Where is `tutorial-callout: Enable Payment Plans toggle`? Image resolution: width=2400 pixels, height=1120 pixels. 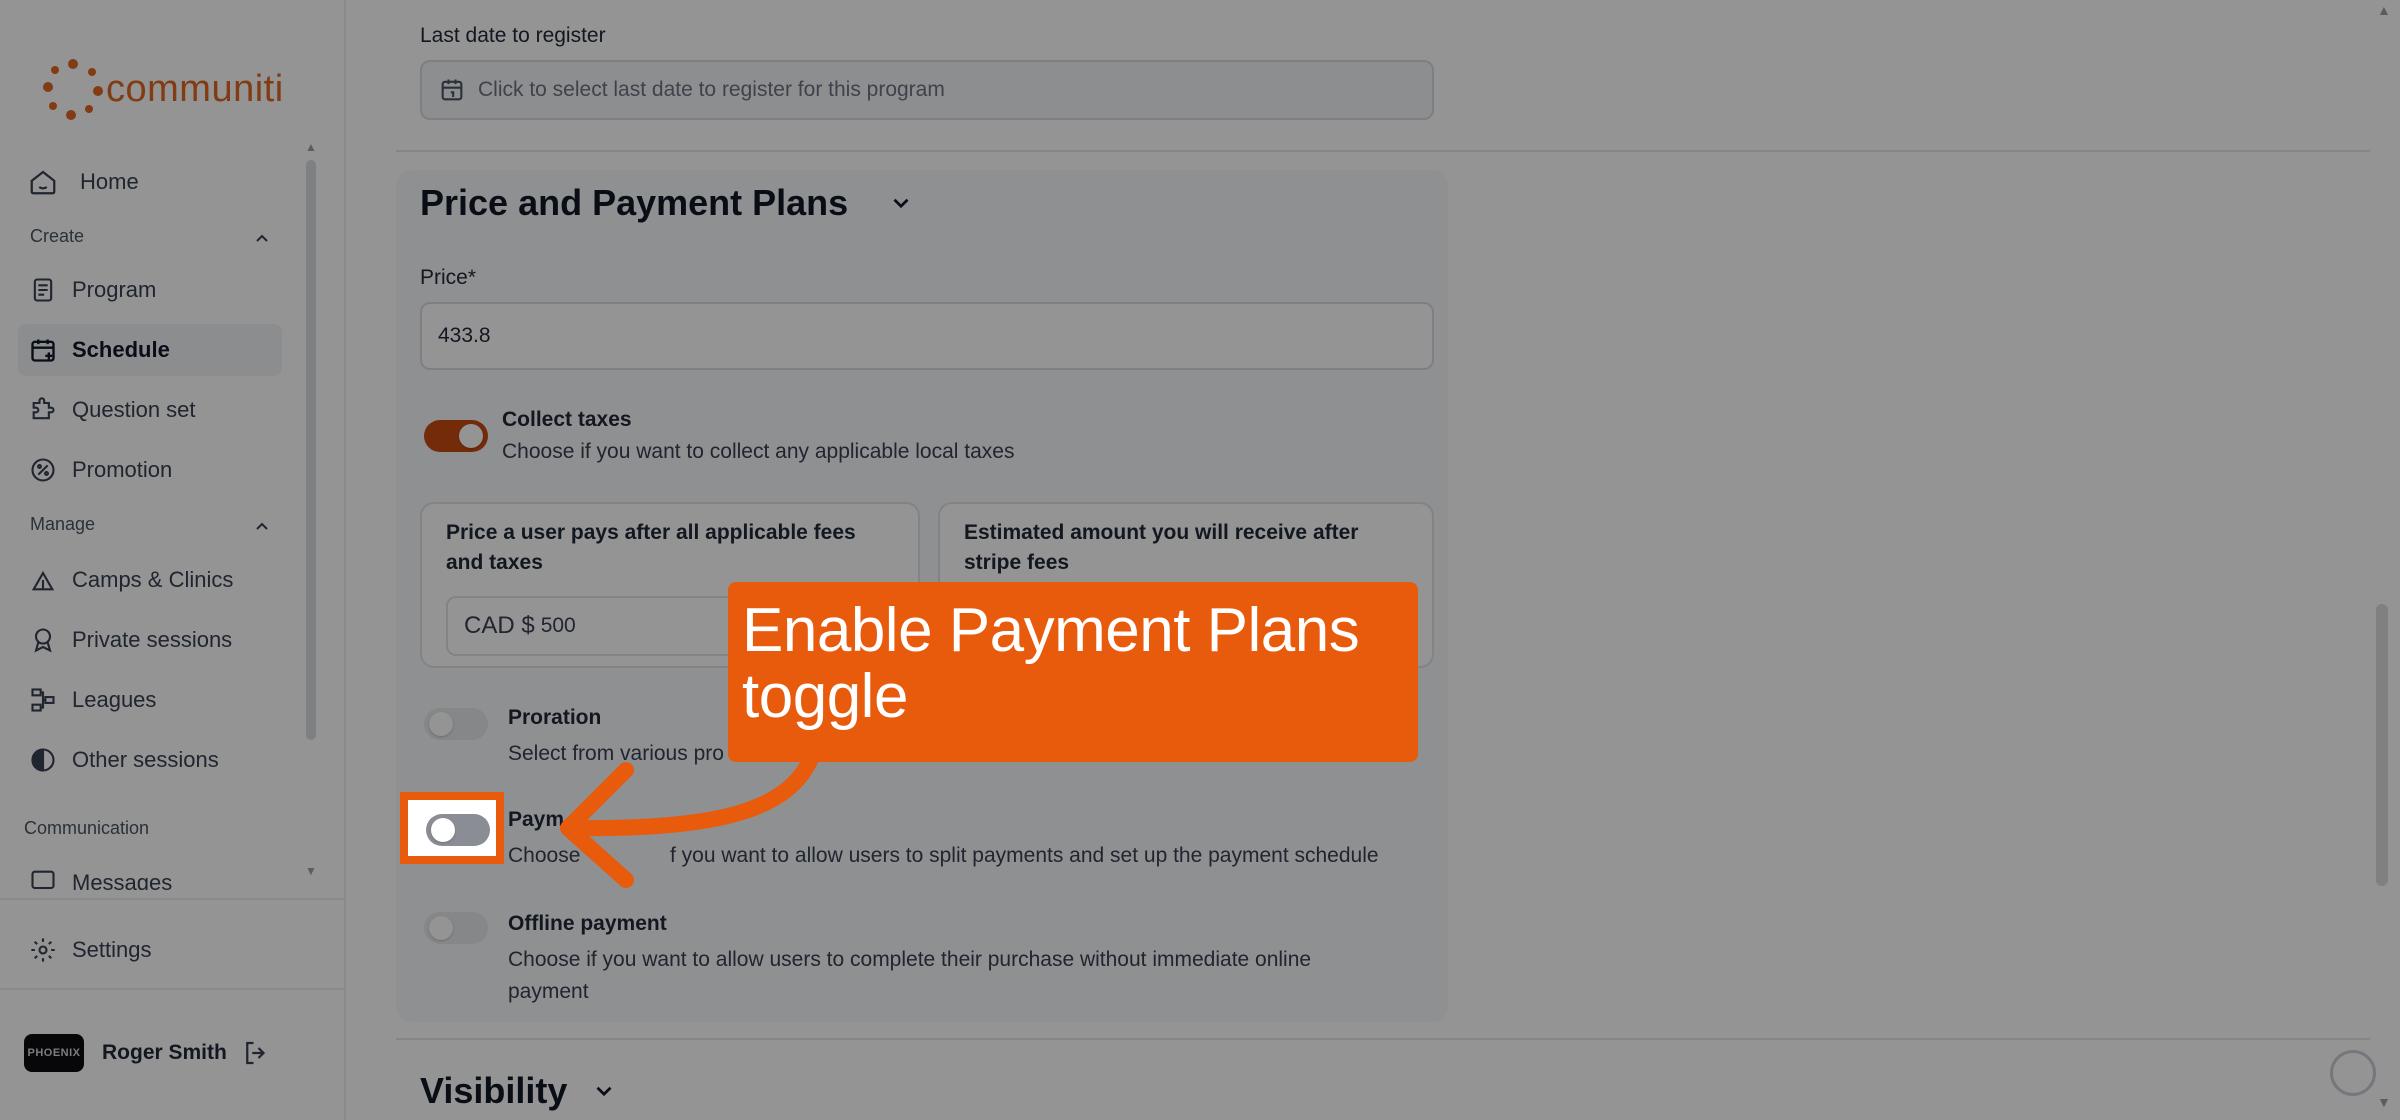
tutorial-callout: Enable Payment Plans toggle is located at coordinates (1073, 672).